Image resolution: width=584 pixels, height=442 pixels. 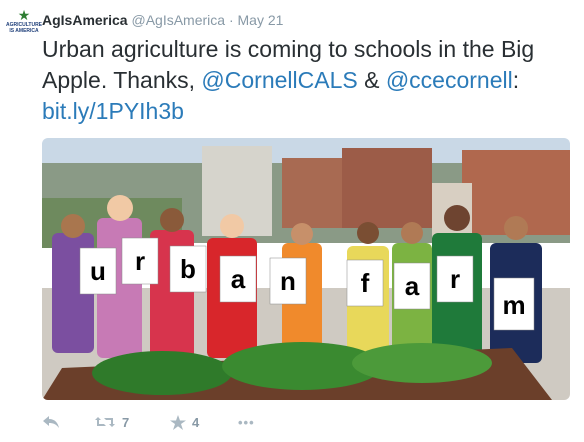 What do you see at coordinates (365, 283) in the screenshot?
I see `photo-letter: f` at bounding box center [365, 283].